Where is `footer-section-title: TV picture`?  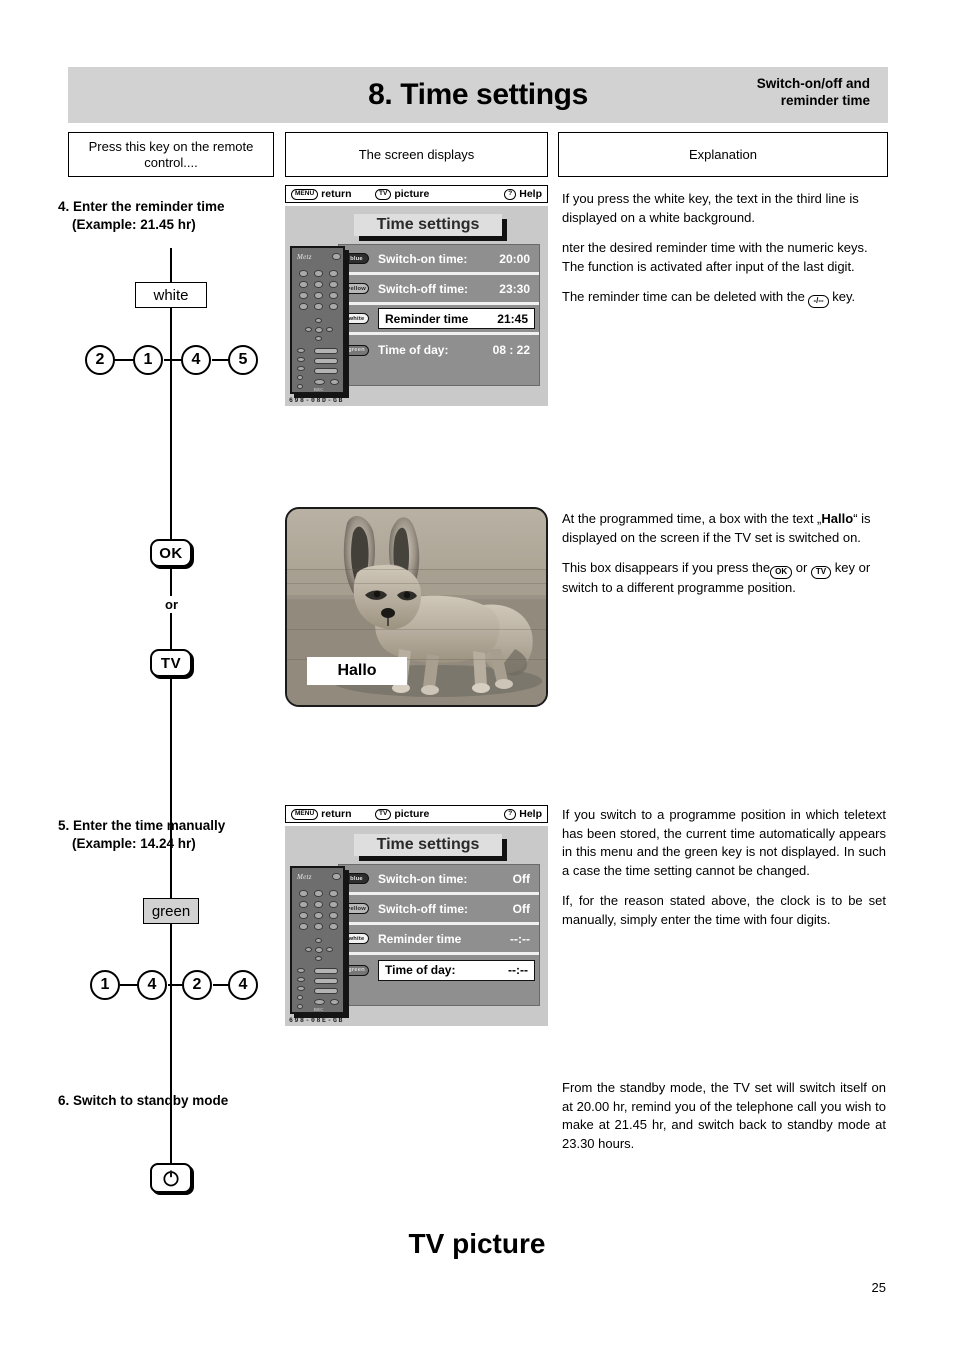 footer-section-title: TV picture is located at coordinates (477, 1243).